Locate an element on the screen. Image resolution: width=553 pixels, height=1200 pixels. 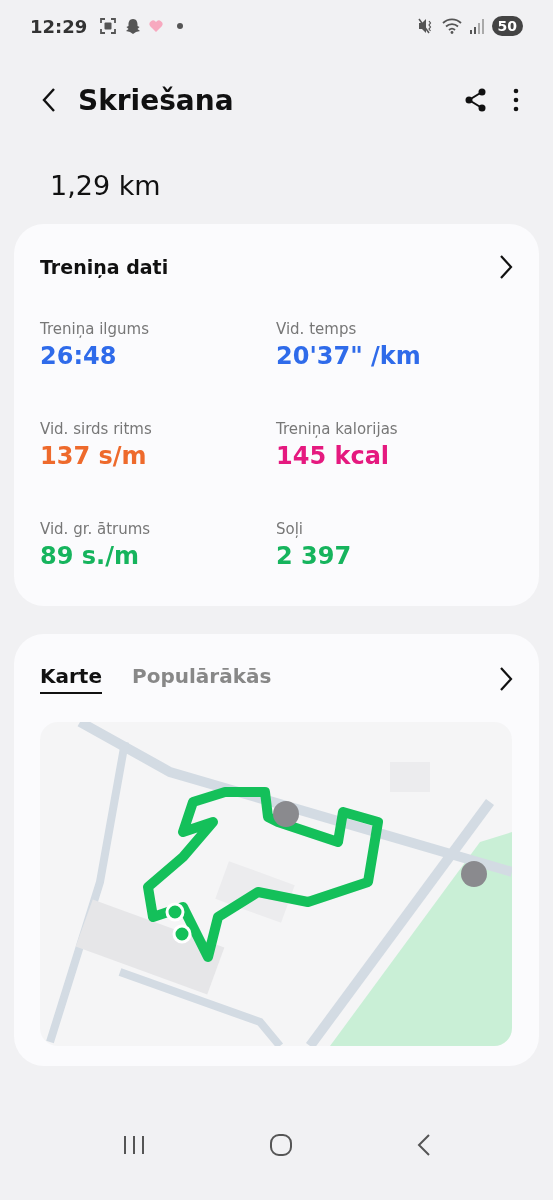
stat-label: Treniņa ilgums is located at coordinates (95, 329).